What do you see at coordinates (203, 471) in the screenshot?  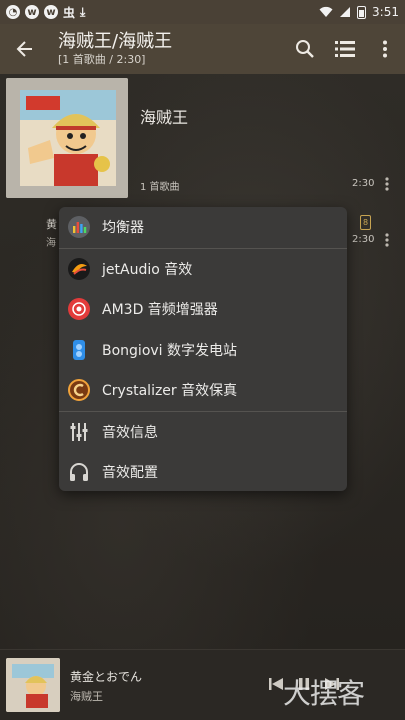 I see `menu-item-effect-config: 音效配置` at bounding box center [203, 471].